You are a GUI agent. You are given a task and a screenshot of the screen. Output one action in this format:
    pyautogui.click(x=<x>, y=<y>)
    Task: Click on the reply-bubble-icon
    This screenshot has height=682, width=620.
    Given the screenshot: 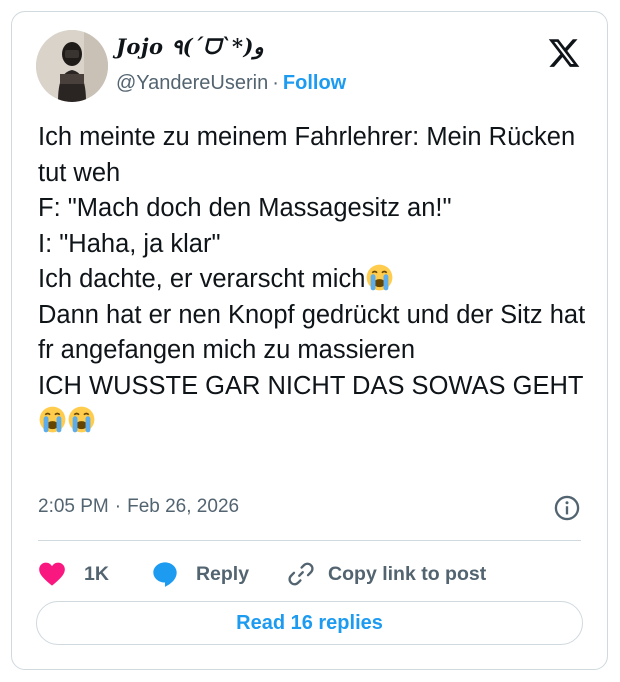 What is the action you would take?
    pyautogui.click(x=165, y=574)
    